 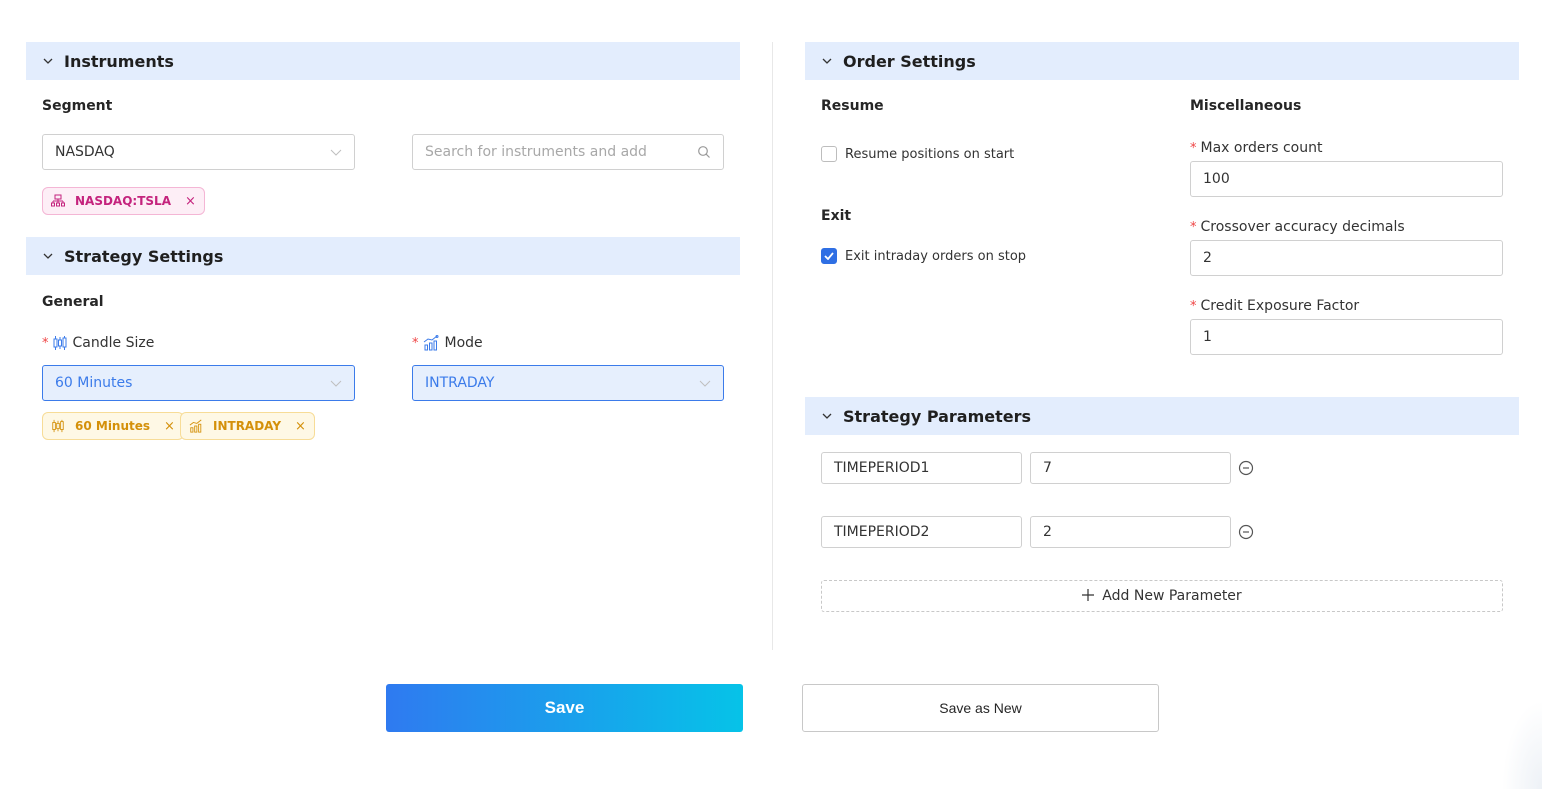 I want to click on left-column: Instruments, so click(x=383, y=61).